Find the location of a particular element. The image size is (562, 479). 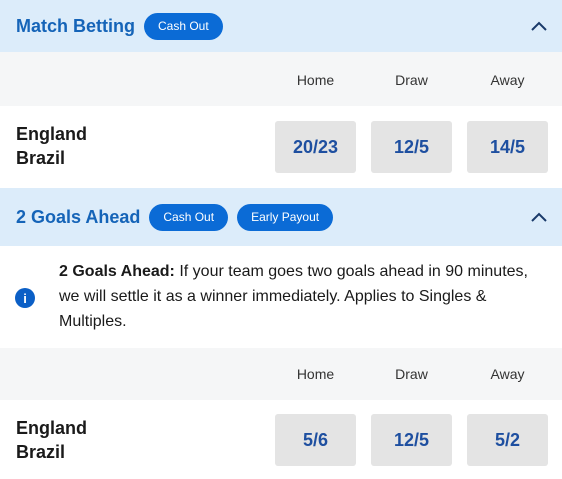

info-title: 2 Goals Ahead: is located at coordinates (117, 271).